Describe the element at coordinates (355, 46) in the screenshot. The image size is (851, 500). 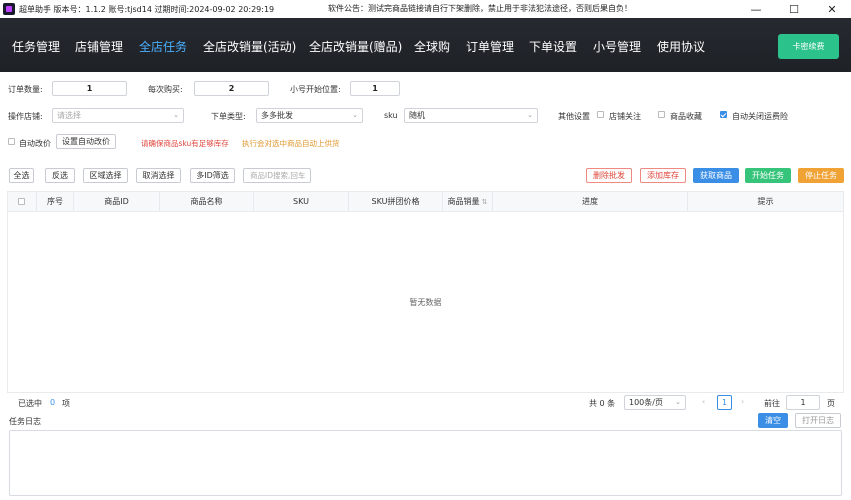
I see `nav-shop-sales-gift: 全店改销量(赠品)` at that location.